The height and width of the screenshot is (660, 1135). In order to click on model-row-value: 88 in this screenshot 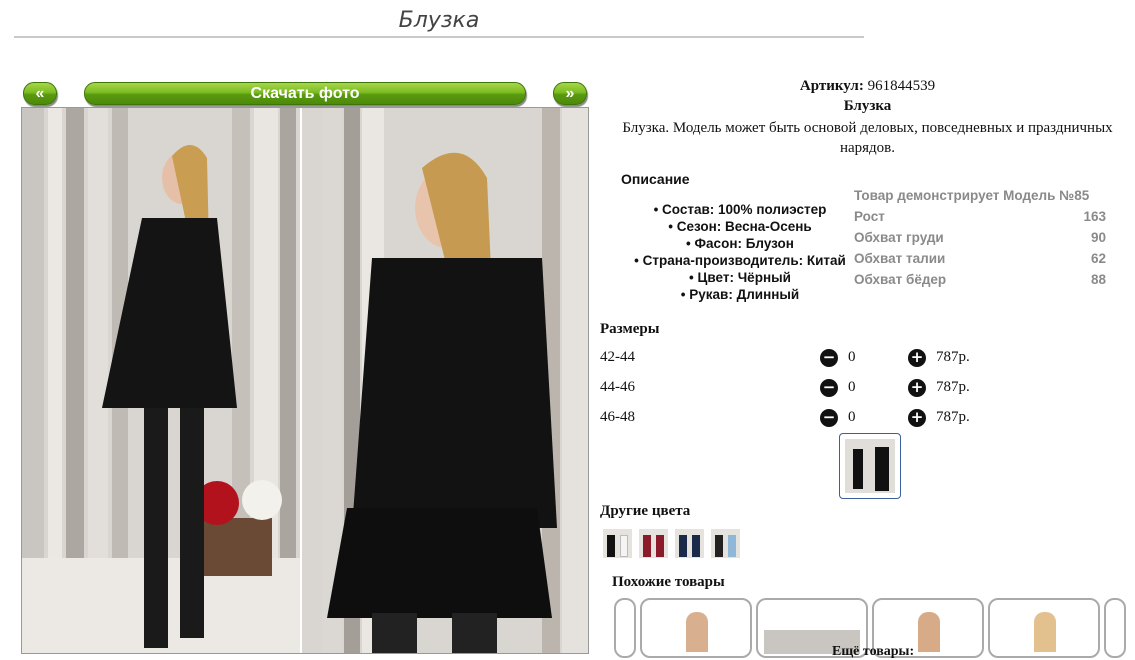, I will do `click(1098, 279)`.